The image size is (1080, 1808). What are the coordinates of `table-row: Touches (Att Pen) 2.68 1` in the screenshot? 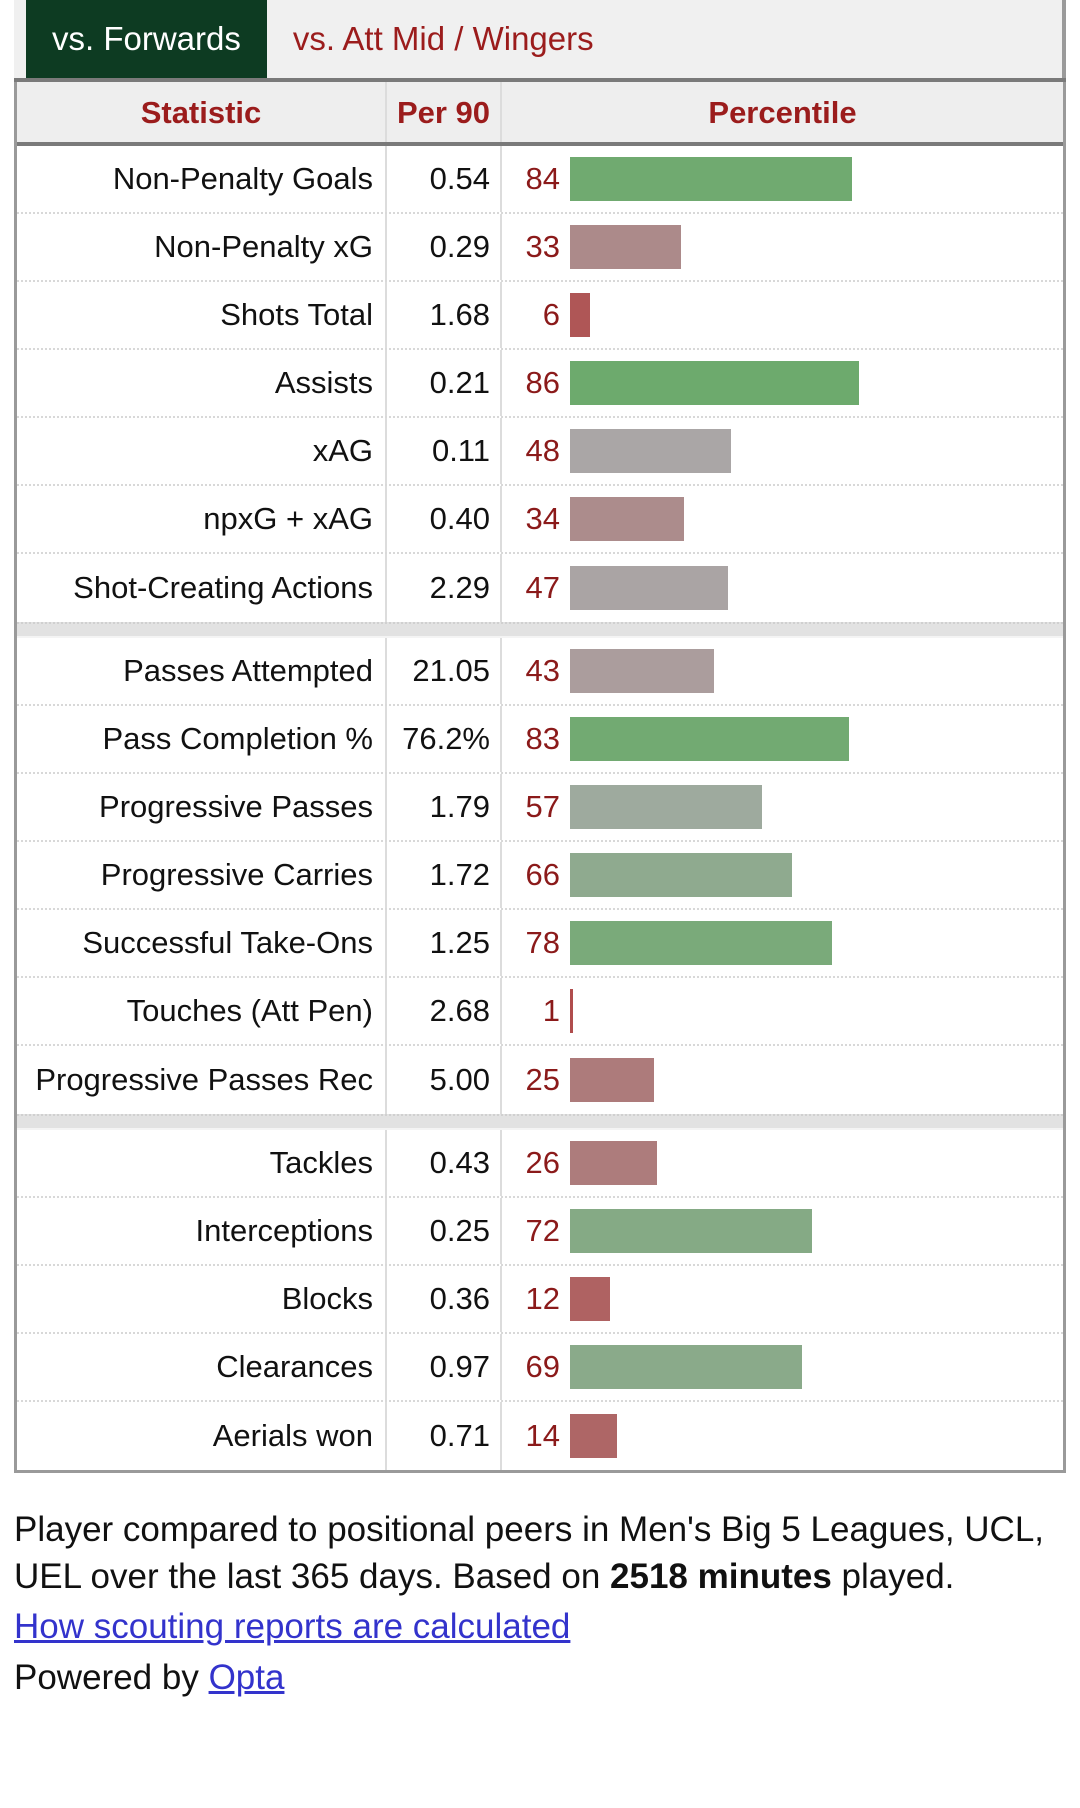 It's located at (540, 1012).